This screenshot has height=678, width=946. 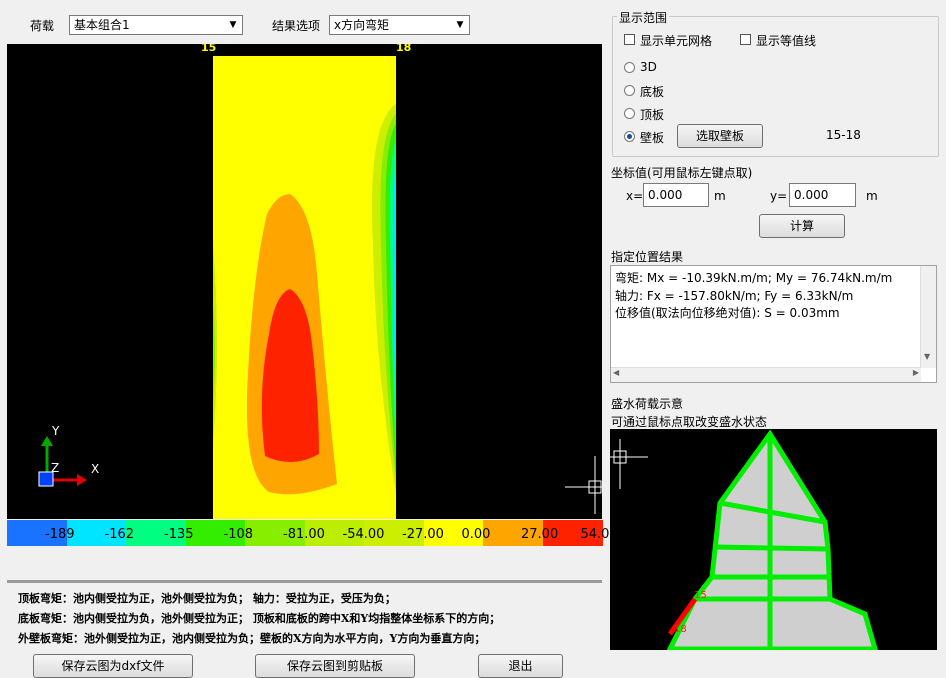 I want to click on axis-y-label: Y, so click(x=56, y=431).